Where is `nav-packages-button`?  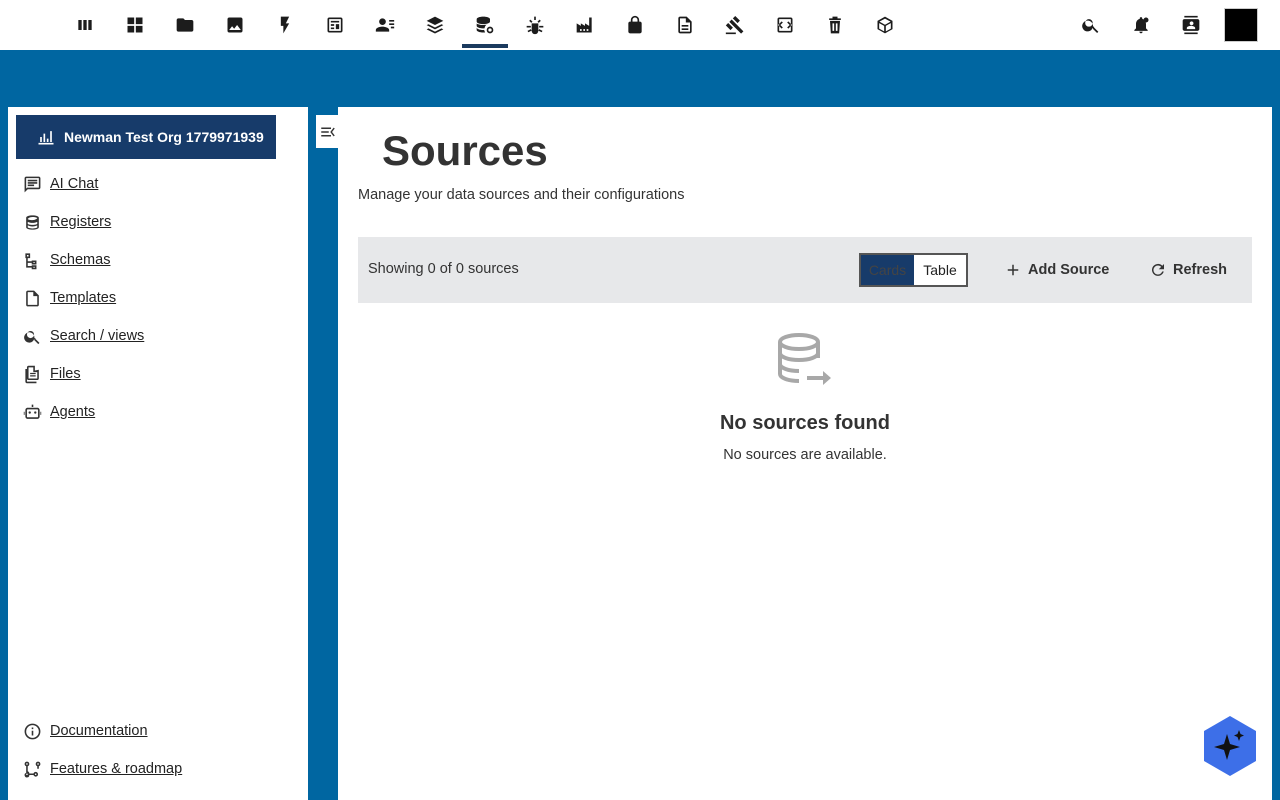
nav-packages-button is located at coordinates (885, 25).